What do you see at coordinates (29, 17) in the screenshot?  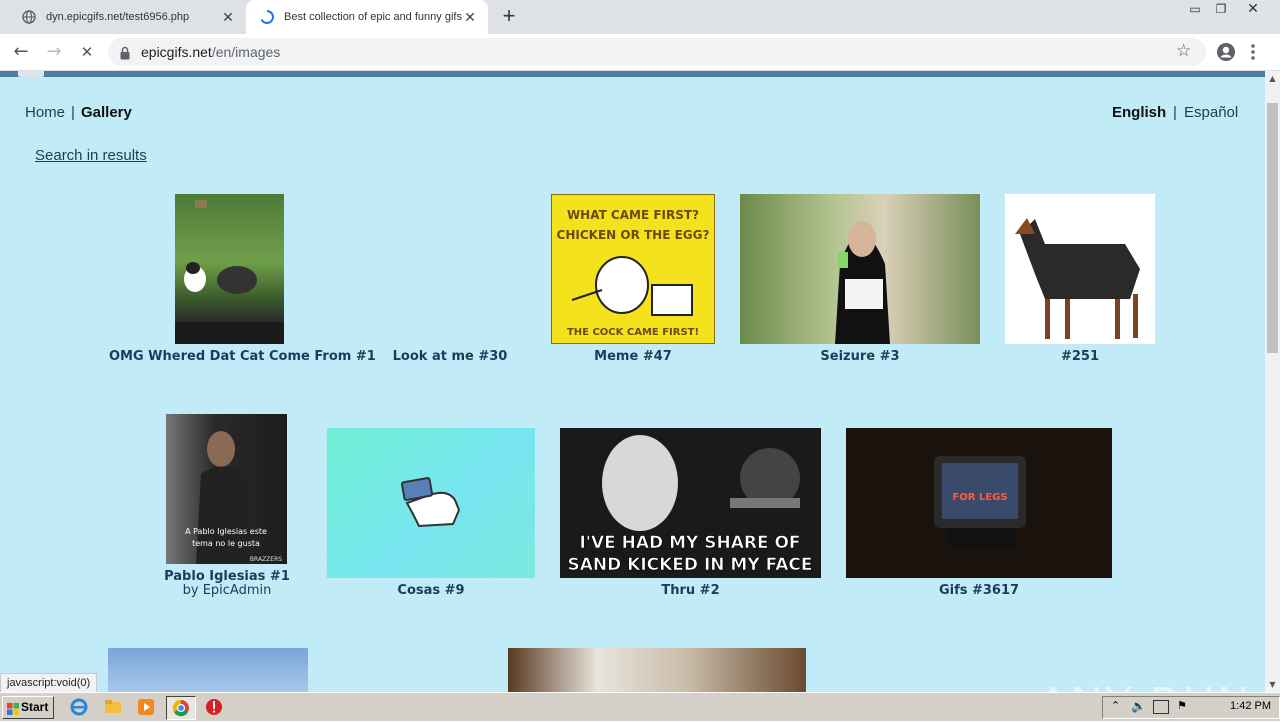 I see `globe-icon` at bounding box center [29, 17].